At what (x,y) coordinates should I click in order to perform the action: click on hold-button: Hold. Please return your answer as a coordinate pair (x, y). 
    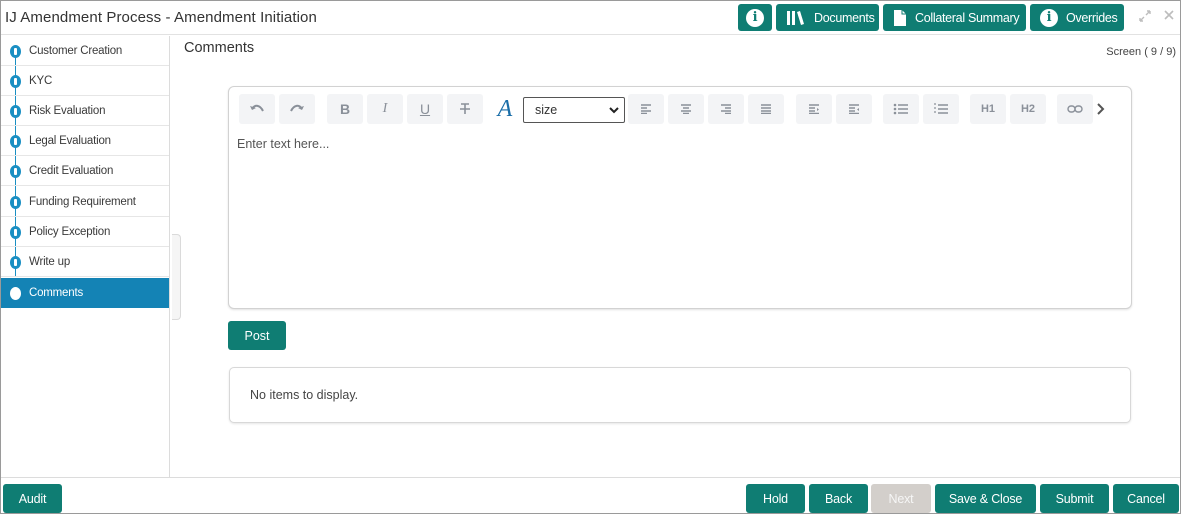
    Looking at the image, I should click on (775, 498).